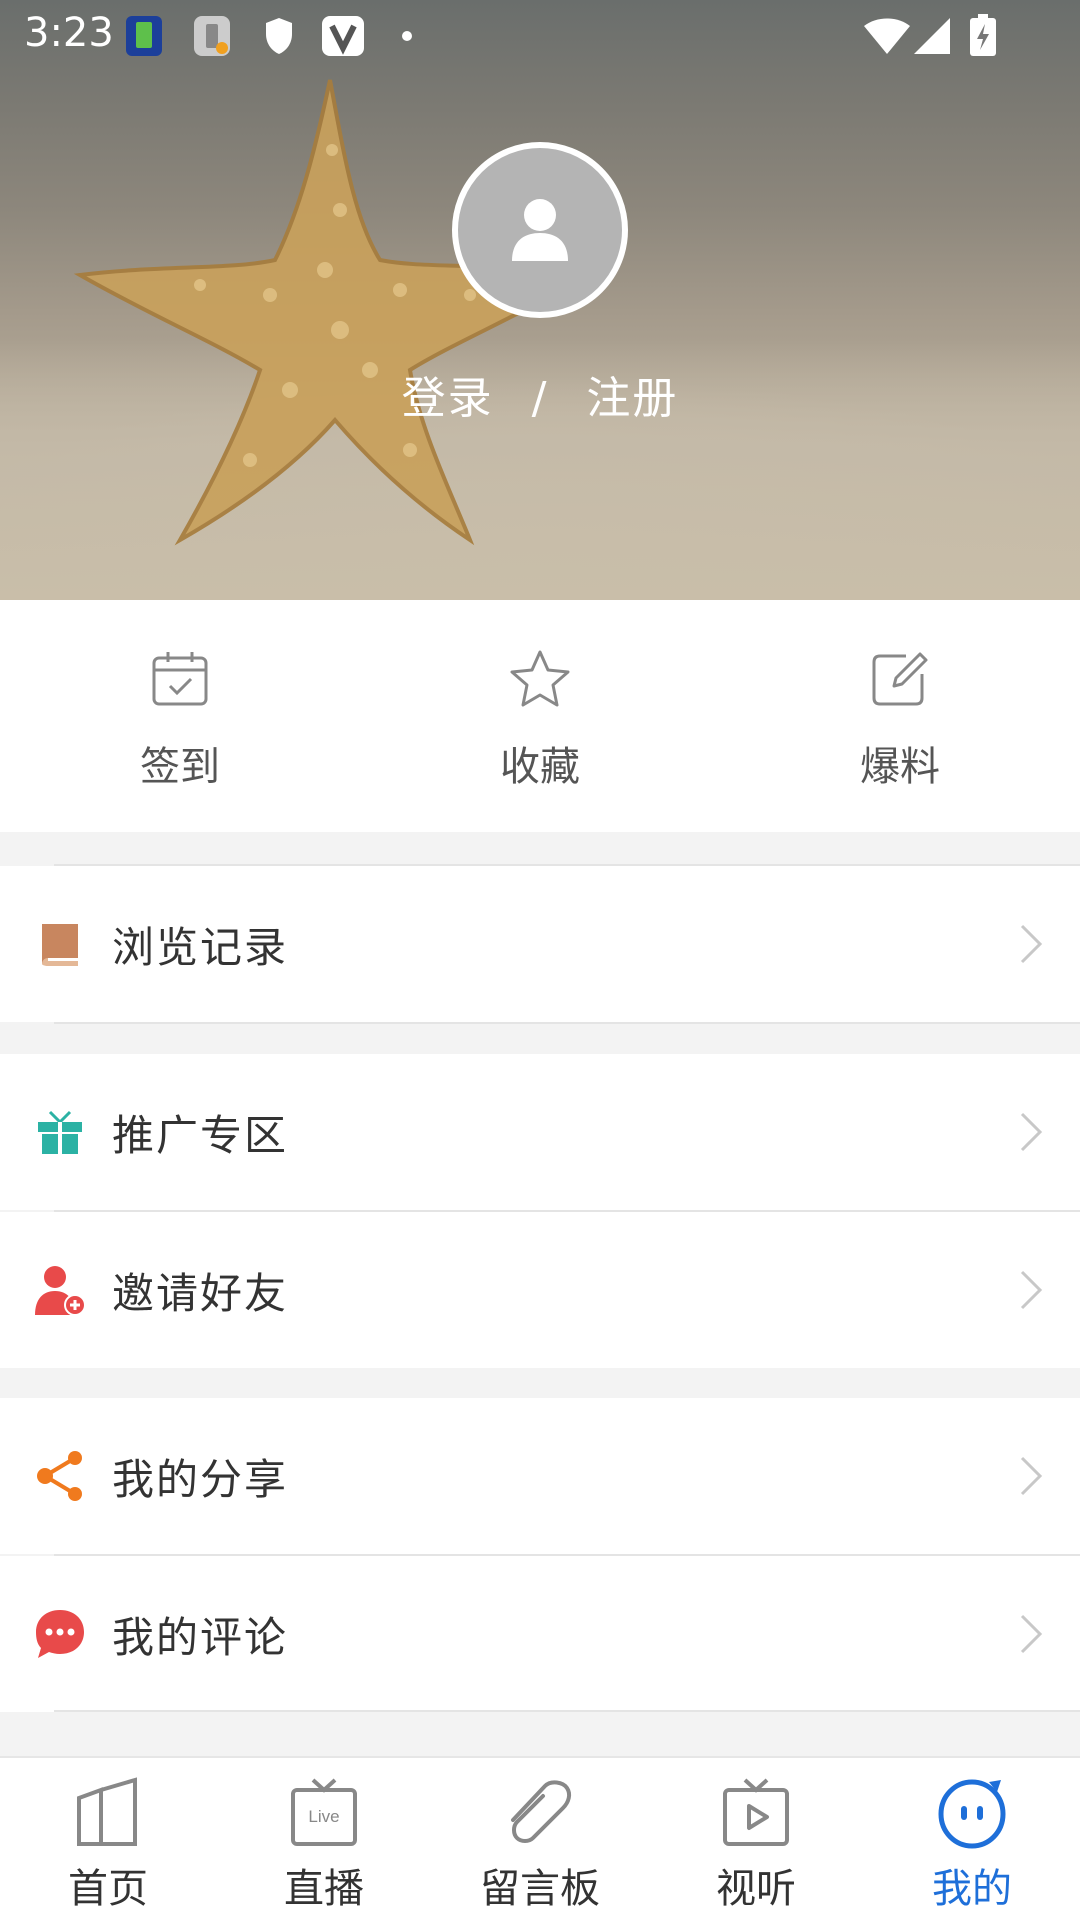  I want to click on live-tv-icon: Live, so click(324, 1812).